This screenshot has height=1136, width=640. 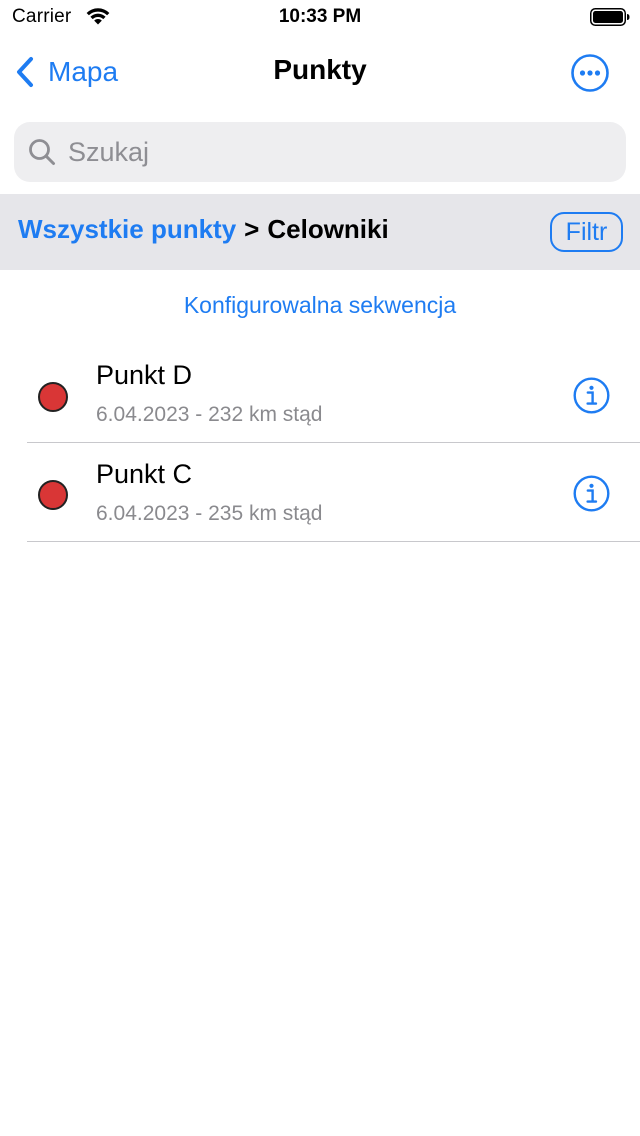 What do you see at coordinates (209, 414) in the screenshot?
I see `point-detail: 6.04.2023 - 232 km stąd` at bounding box center [209, 414].